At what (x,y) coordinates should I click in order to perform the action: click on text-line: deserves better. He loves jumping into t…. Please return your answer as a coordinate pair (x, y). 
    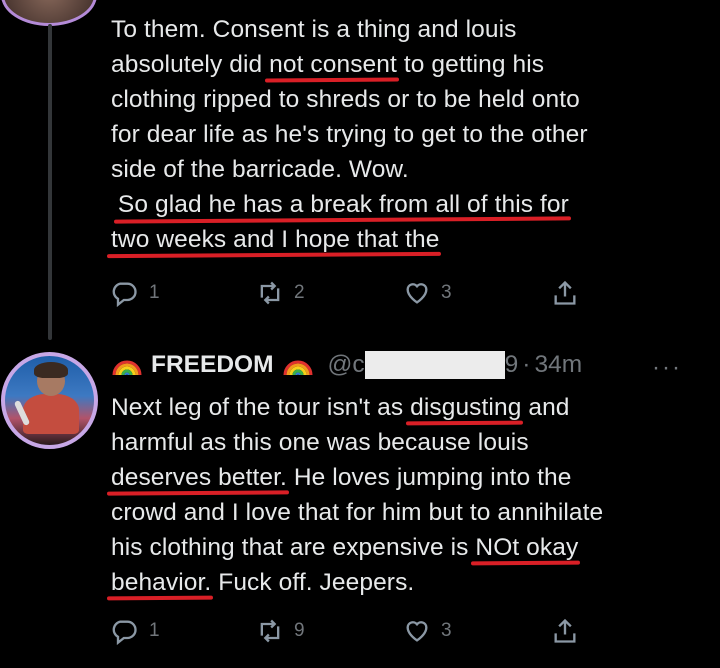
    Looking at the image, I should click on (341, 477).